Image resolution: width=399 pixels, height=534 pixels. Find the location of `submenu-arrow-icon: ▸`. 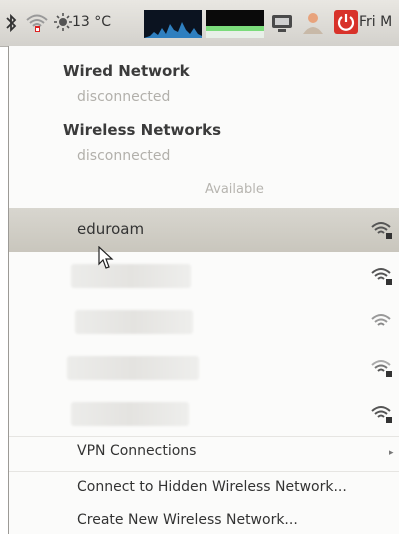

submenu-arrow-icon: ▸ is located at coordinates (391, 453).